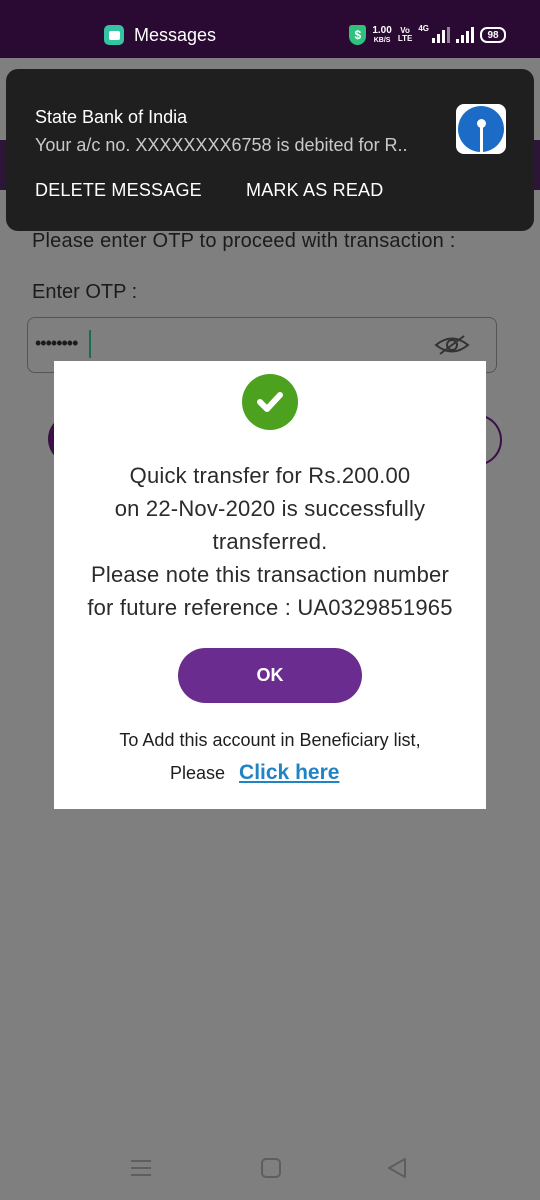 The width and height of the screenshot is (540, 1200). What do you see at coordinates (270, 508) in the screenshot?
I see `message-line: on 22-Nov-2020 is successfully` at bounding box center [270, 508].